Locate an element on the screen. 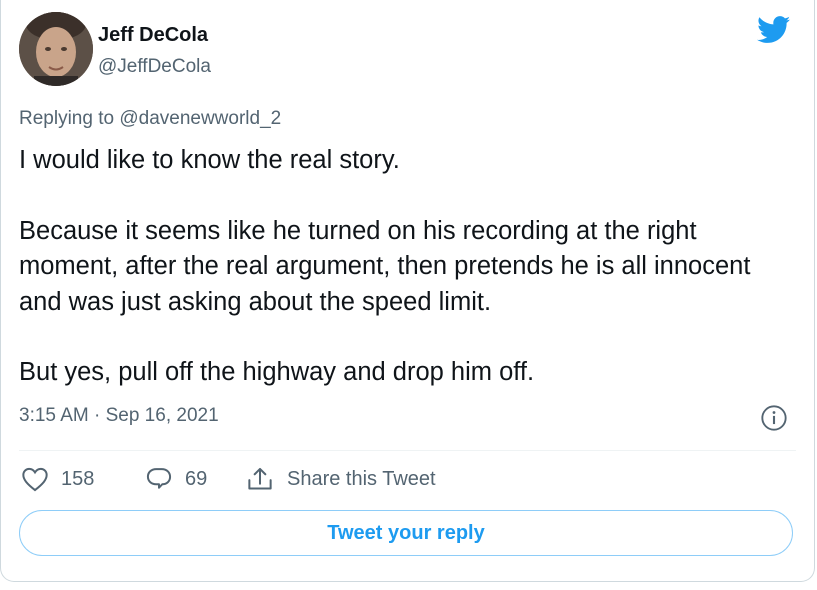 The height and width of the screenshot is (590, 817). reply-button: 69 is located at coordinates (176, 479).